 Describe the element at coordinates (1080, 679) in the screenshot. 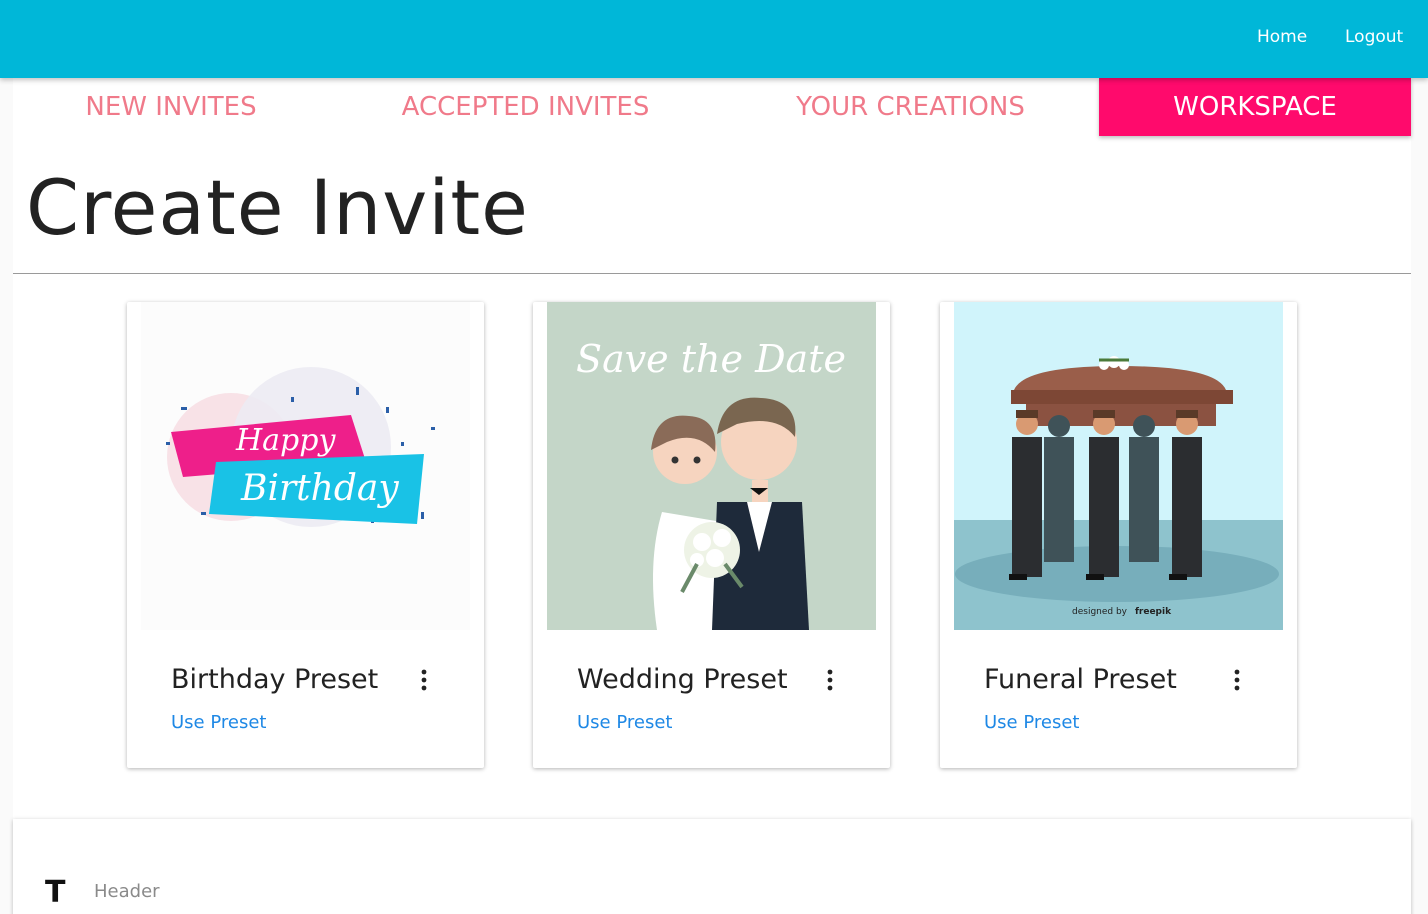

I see `card-title-funeral: Funeral Preset` at that location.